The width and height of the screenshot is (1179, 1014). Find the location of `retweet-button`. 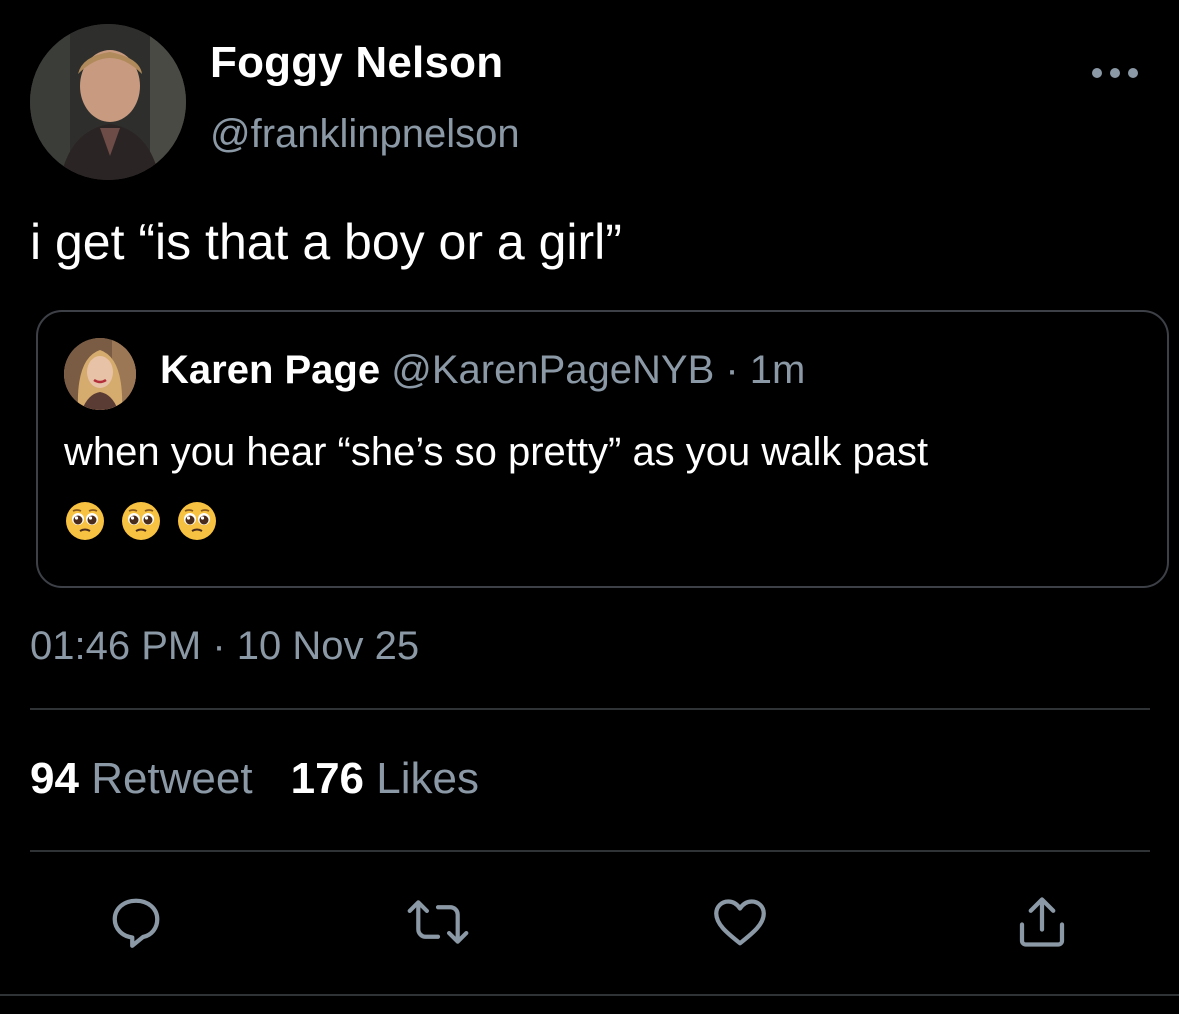

retweet-button is located at coordinates (438, 922).